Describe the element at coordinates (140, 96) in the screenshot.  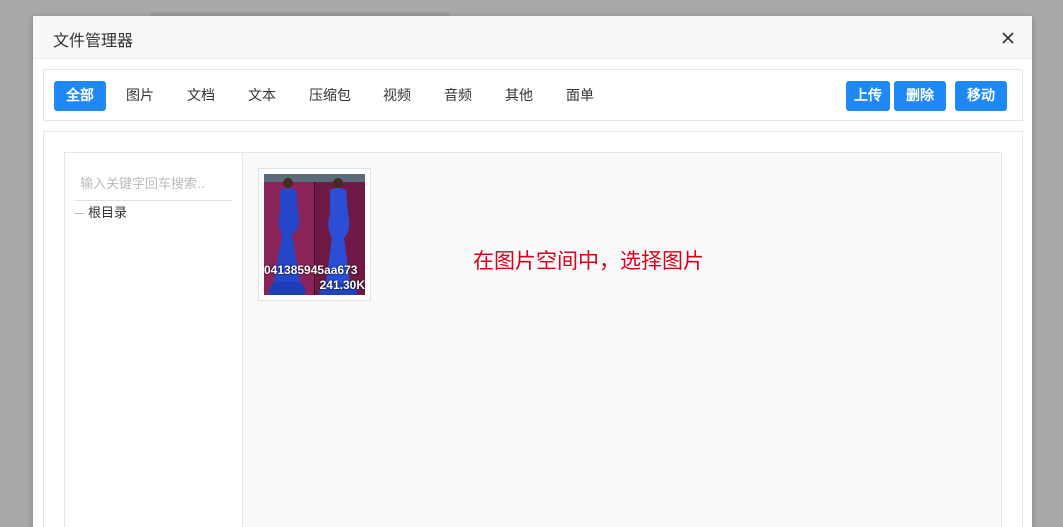
I see `tab-images: 图片` at that location.